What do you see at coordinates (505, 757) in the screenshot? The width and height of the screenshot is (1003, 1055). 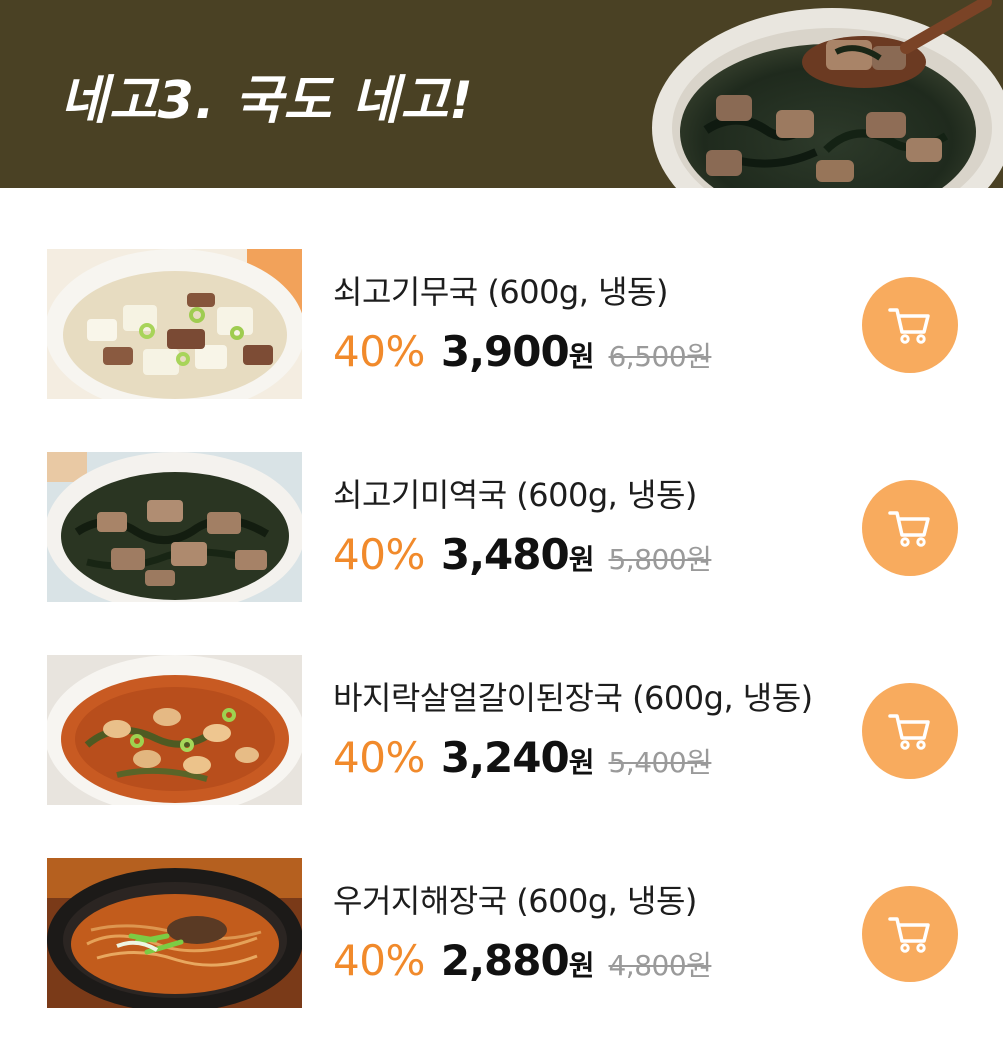 I see `sale-price: 3,240` at bounding box center [505, 757].